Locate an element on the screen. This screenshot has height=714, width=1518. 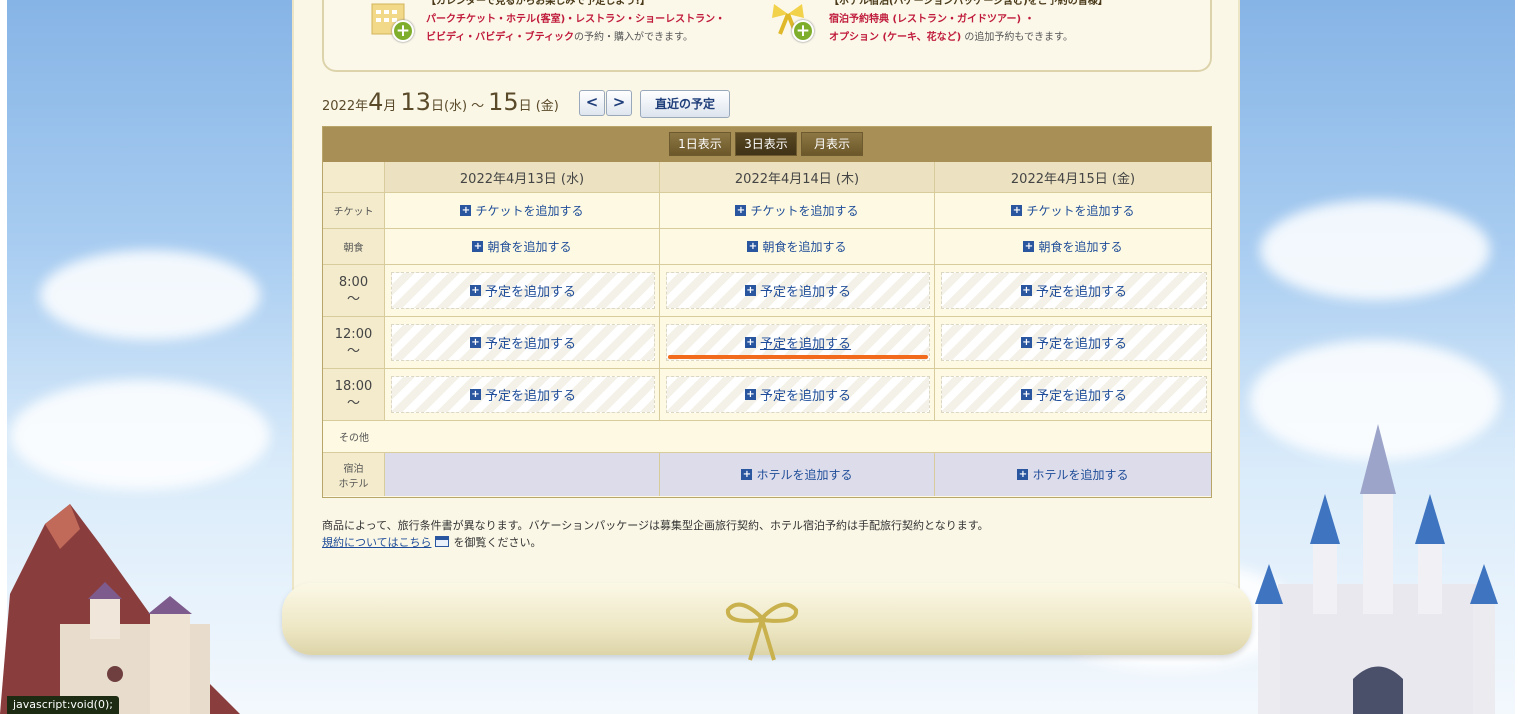
terms-link: 規約についてはこちら is located at coordinates (376, 542).